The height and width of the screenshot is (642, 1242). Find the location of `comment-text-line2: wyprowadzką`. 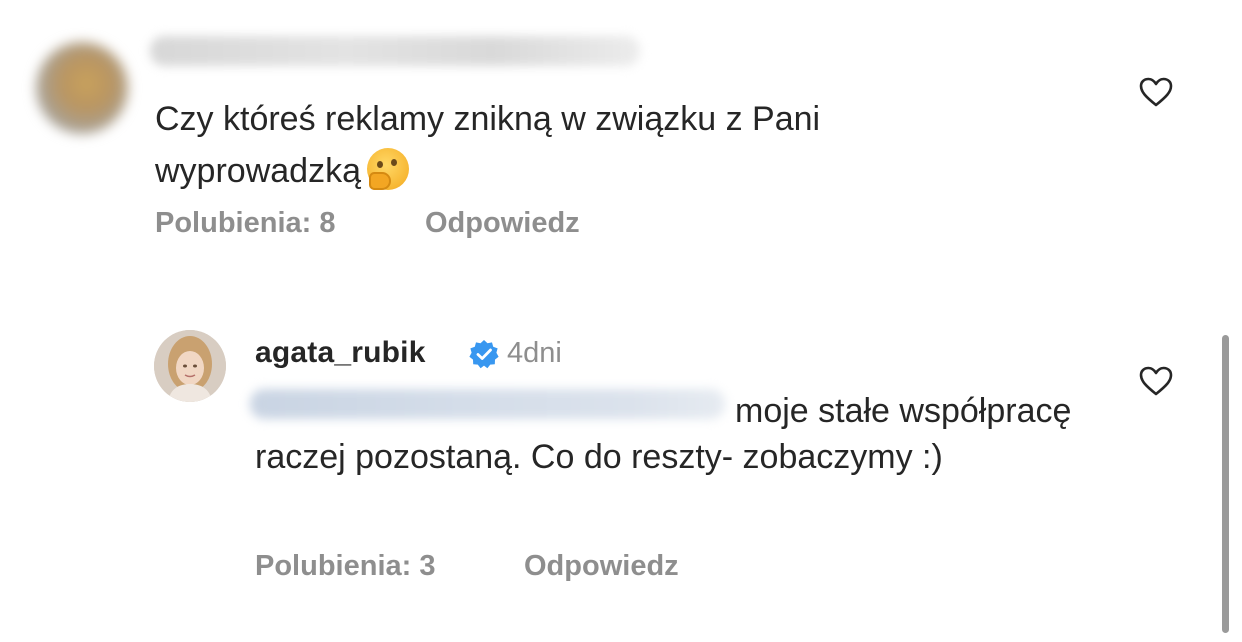

comment-text-line2: wyprowadzką is located at coordinates (258, 171).